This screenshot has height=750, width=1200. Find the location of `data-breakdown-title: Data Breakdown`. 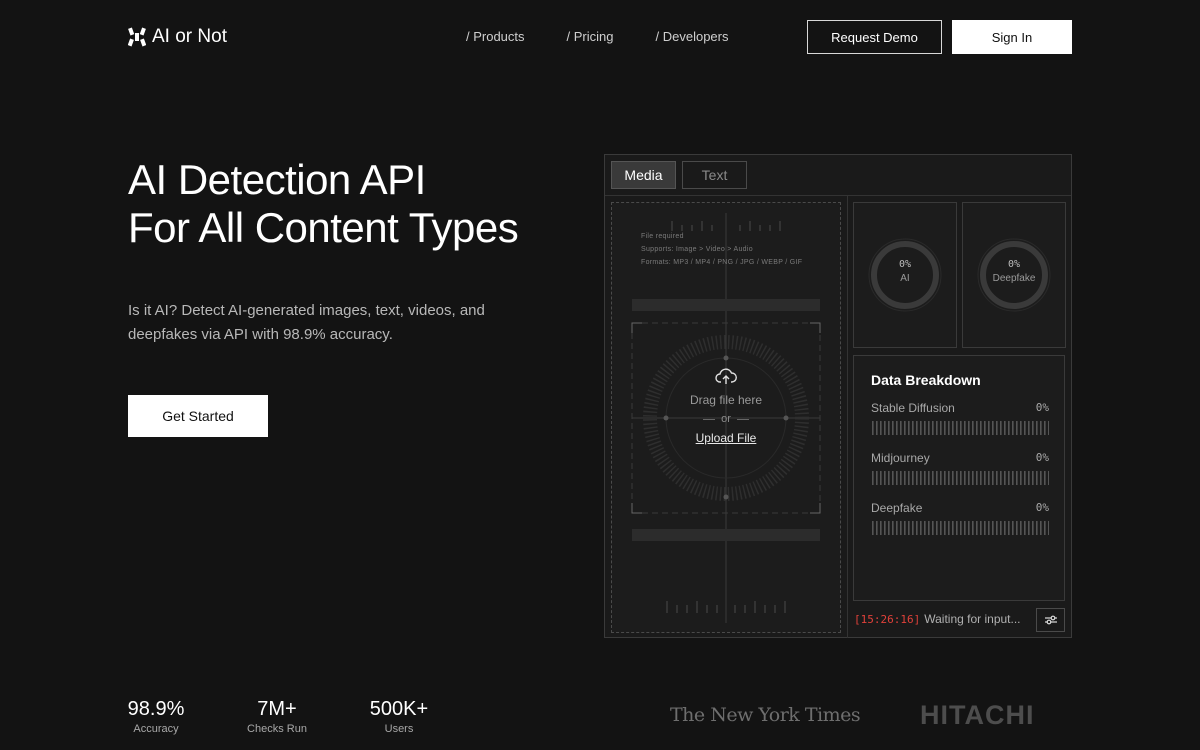

data-breakdown-title: Data Breakdown is located at coordinates (926, 380).